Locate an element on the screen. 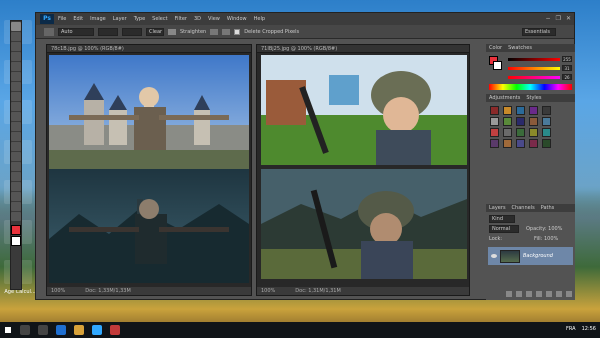  zoom-level: 100% is located at coordinates (58, 291).